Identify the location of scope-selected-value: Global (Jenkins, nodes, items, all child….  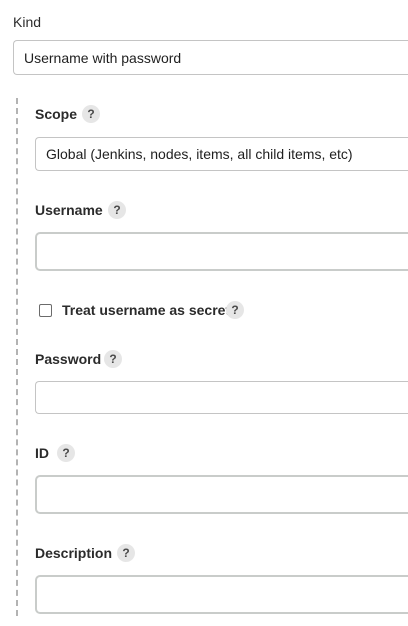
(199, 154).